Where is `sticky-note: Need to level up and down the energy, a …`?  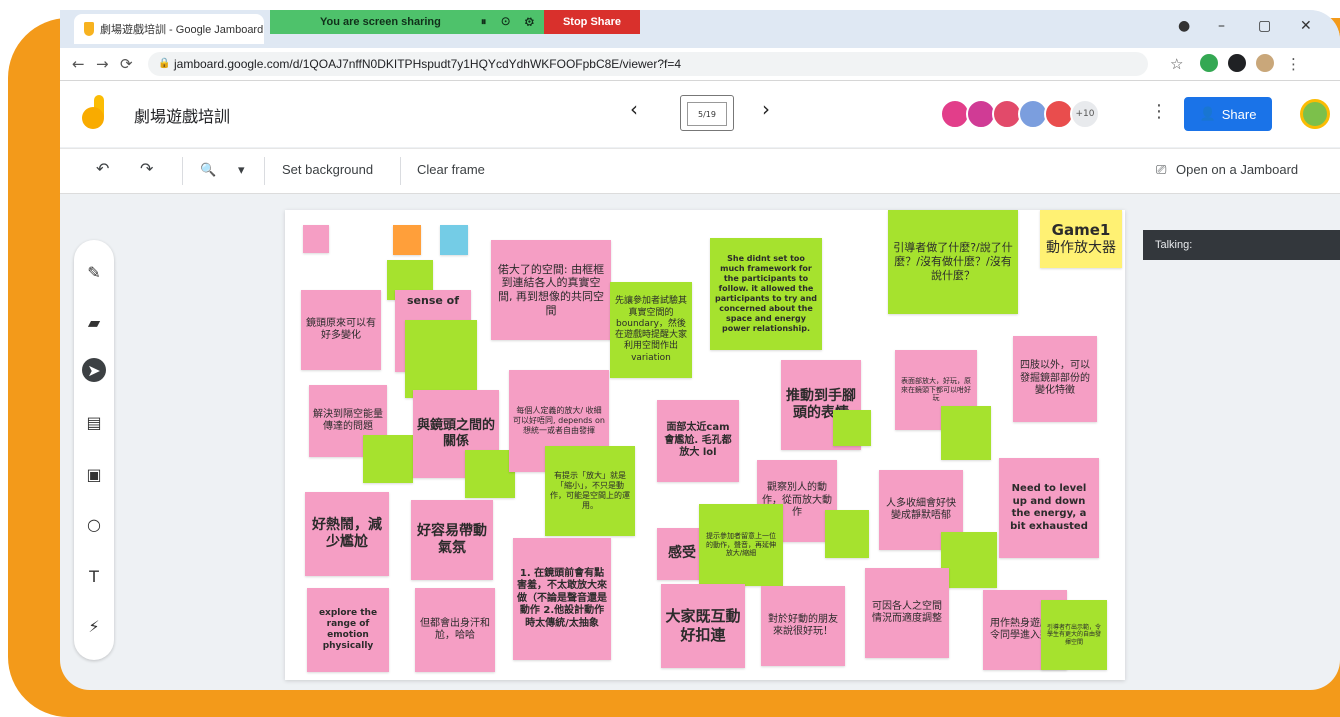
sticky-note: Need to level up and down the energy, a … is located at coordinates (1049, 508).